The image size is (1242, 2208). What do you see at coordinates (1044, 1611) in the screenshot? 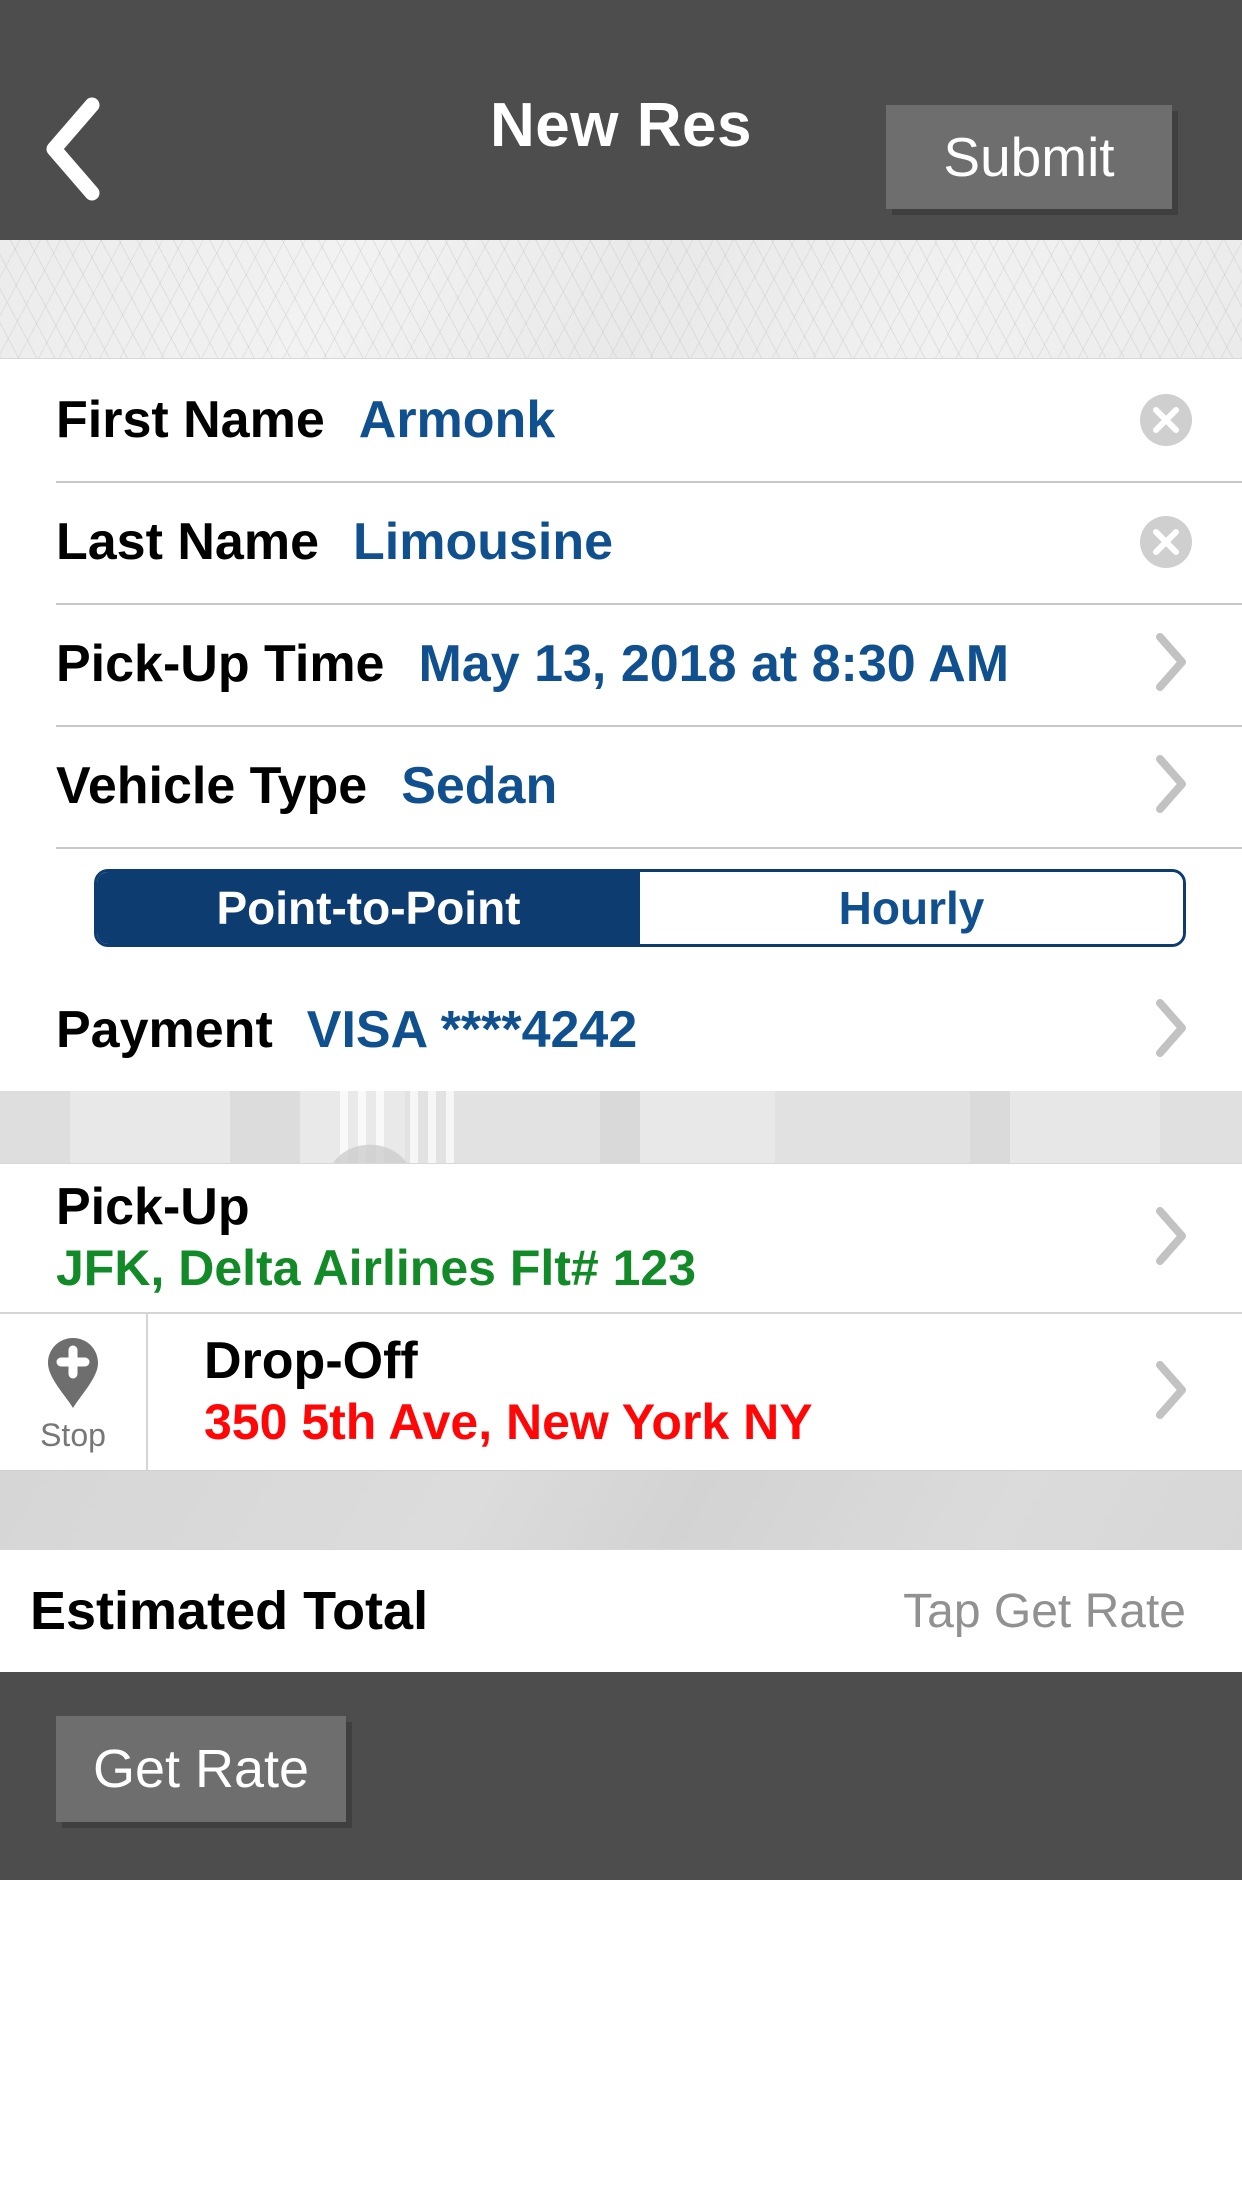
I see `estimated-total-value: Tap Get Rate` at bounding box center [1044, 1611].